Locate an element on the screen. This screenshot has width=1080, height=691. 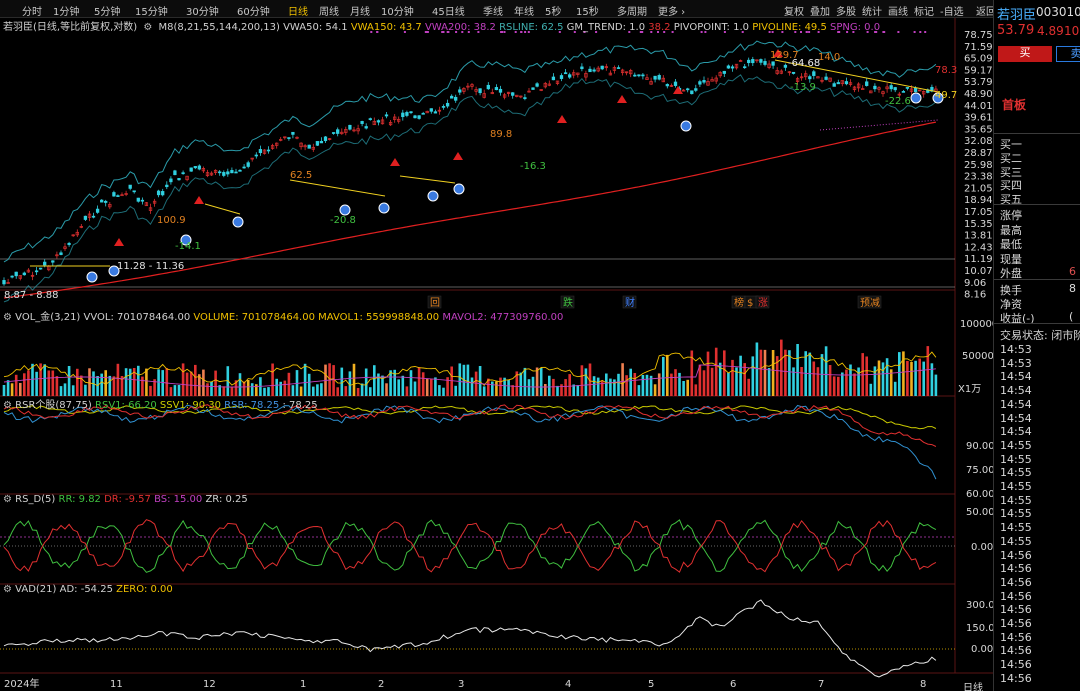
chart-settings-icon: ⚙ is located at coordinates (147, 27).